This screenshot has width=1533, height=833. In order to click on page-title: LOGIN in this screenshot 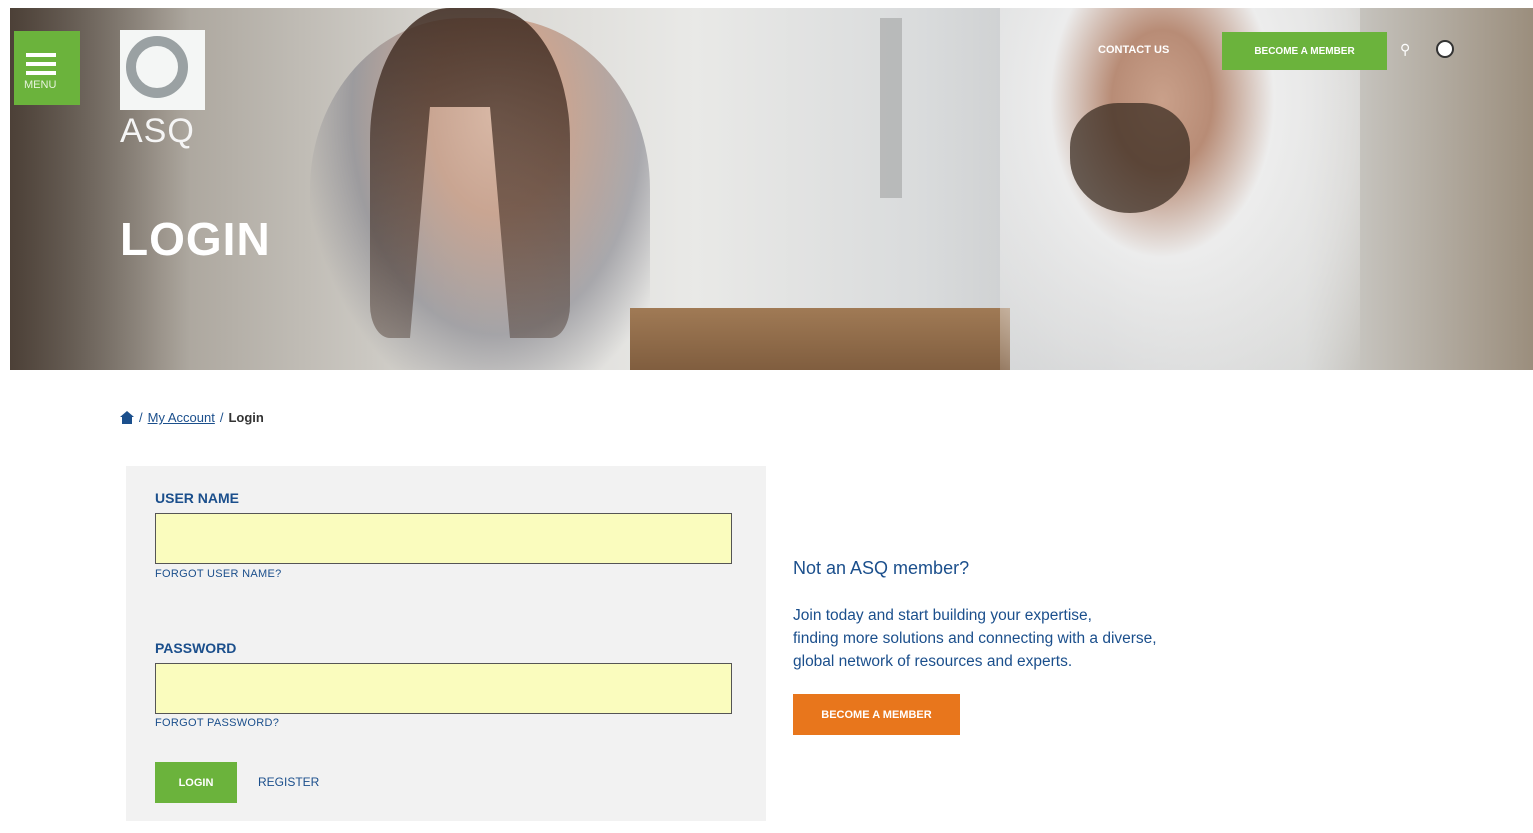, I will do `click(195, 239)`.